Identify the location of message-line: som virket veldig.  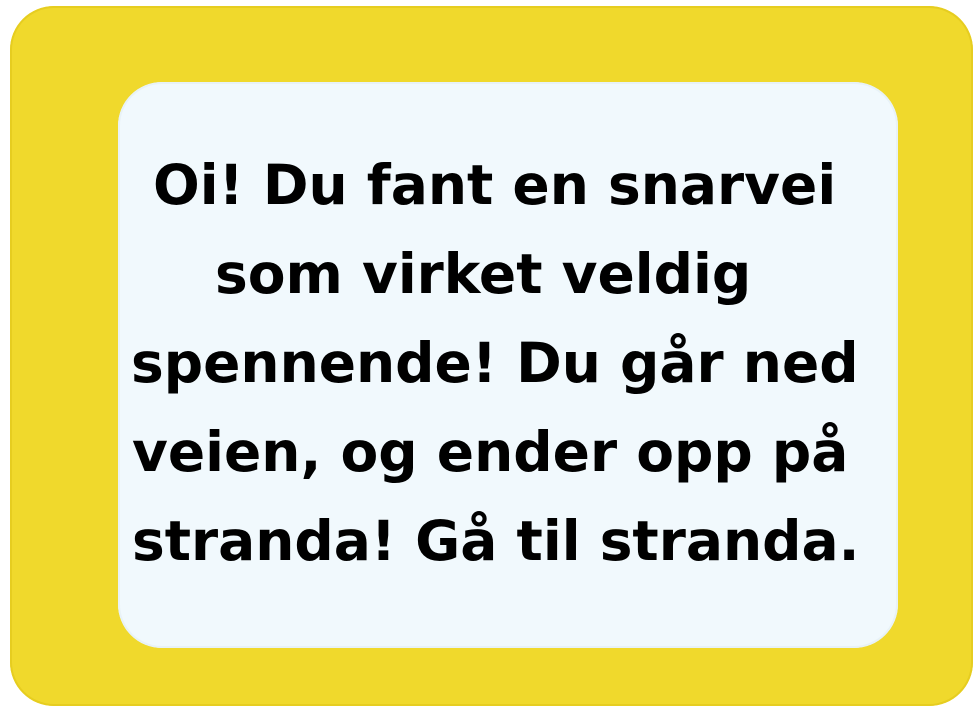
(483, 274).